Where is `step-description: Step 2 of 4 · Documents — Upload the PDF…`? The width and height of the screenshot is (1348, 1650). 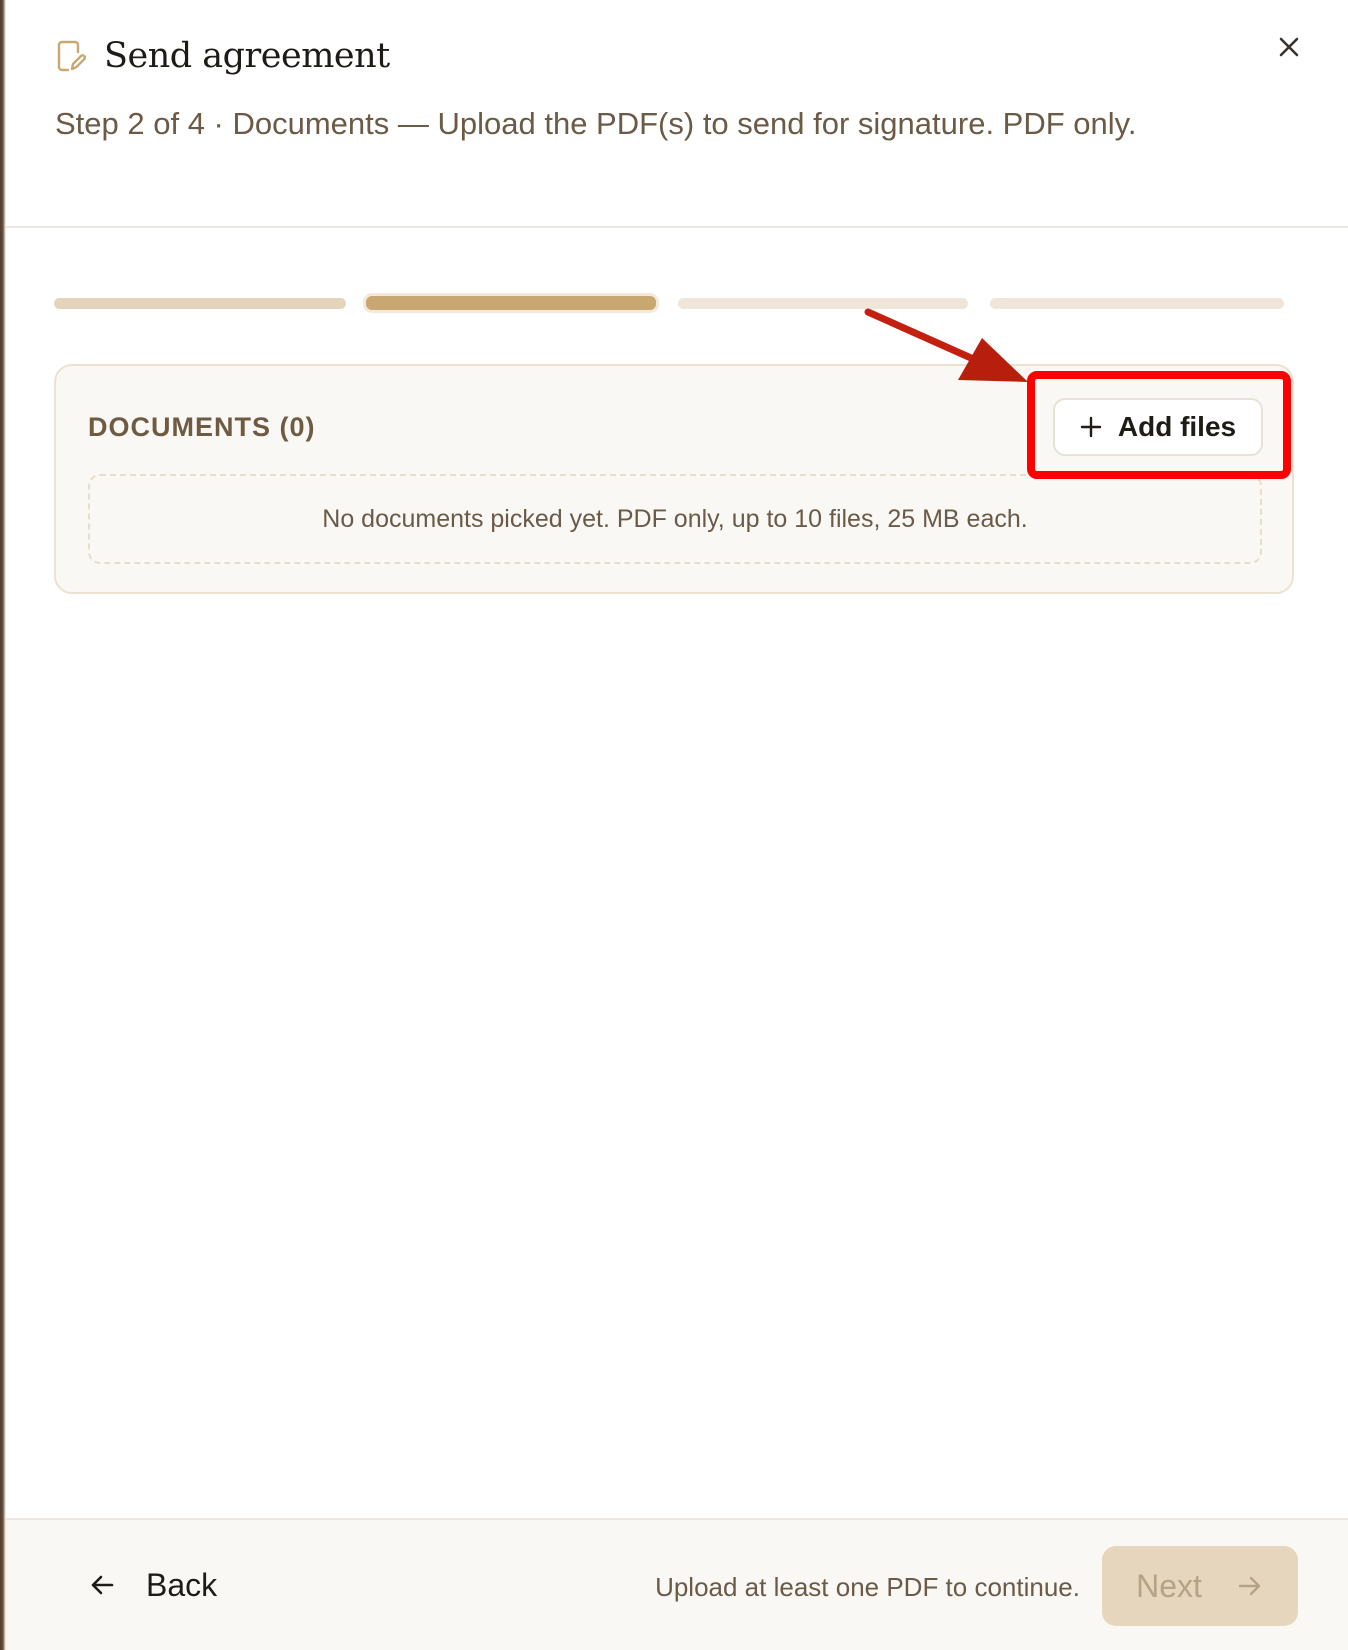
step-description: Step 2 of 4 · Documents — Upload the PDF… is located at coordinates (596, 123).